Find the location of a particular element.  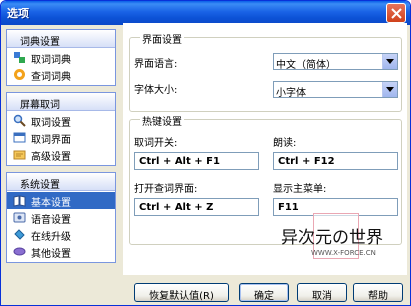

sidebar-item-label: 取词设置 is located at coordinates (51, 123).